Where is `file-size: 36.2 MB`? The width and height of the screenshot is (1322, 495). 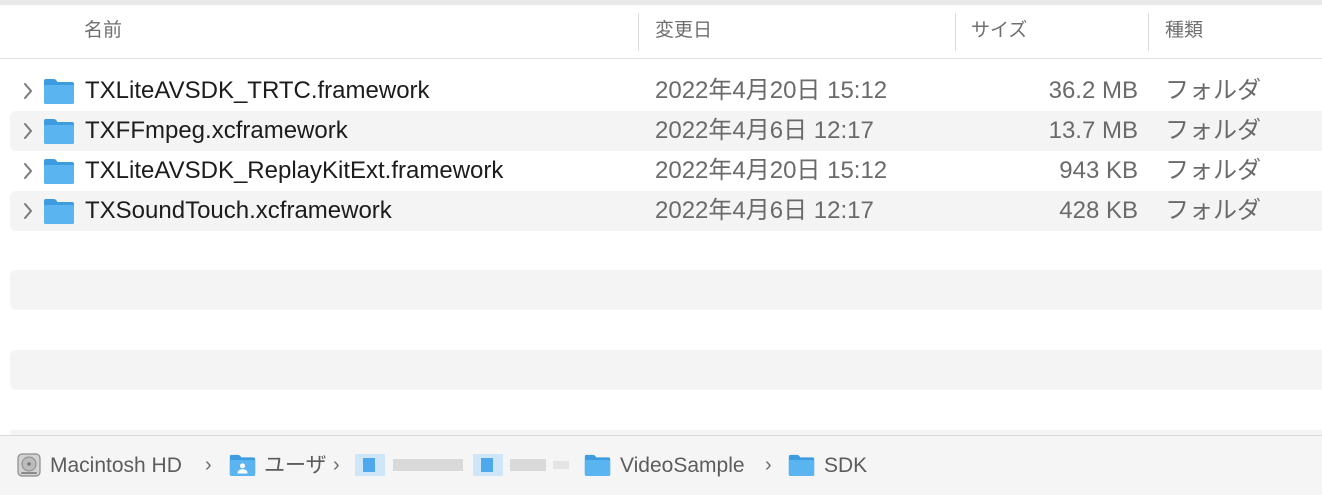
file-size: 36.2 MB is located at coordinates (1093, 90).